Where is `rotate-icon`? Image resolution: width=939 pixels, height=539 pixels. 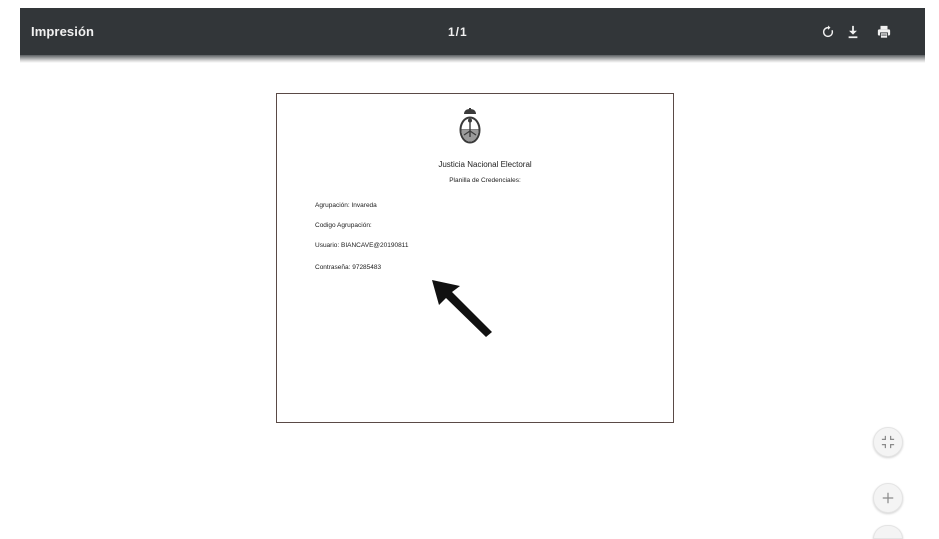 rotate-icon is located at coordinates (828, 31).